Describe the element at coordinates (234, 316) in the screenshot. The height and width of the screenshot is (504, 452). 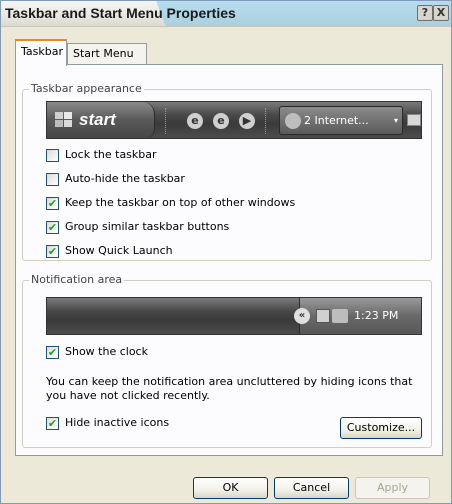
I see `notification-area-preview: « 1:23 PM` at that location.